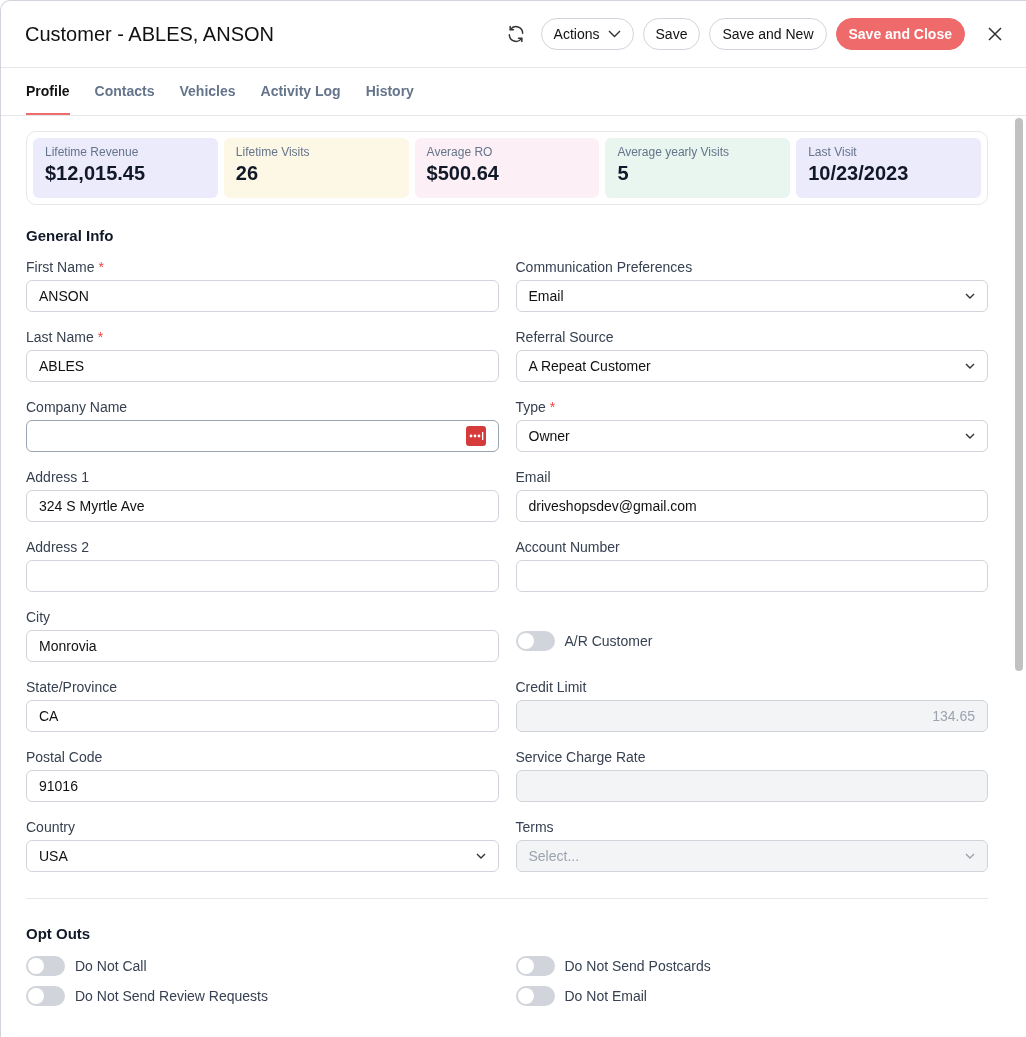 The image size is (1026, 1037). Describe the element at coordinates (124, 91) in the screenshot. I see `tab: Contacts` at that location.